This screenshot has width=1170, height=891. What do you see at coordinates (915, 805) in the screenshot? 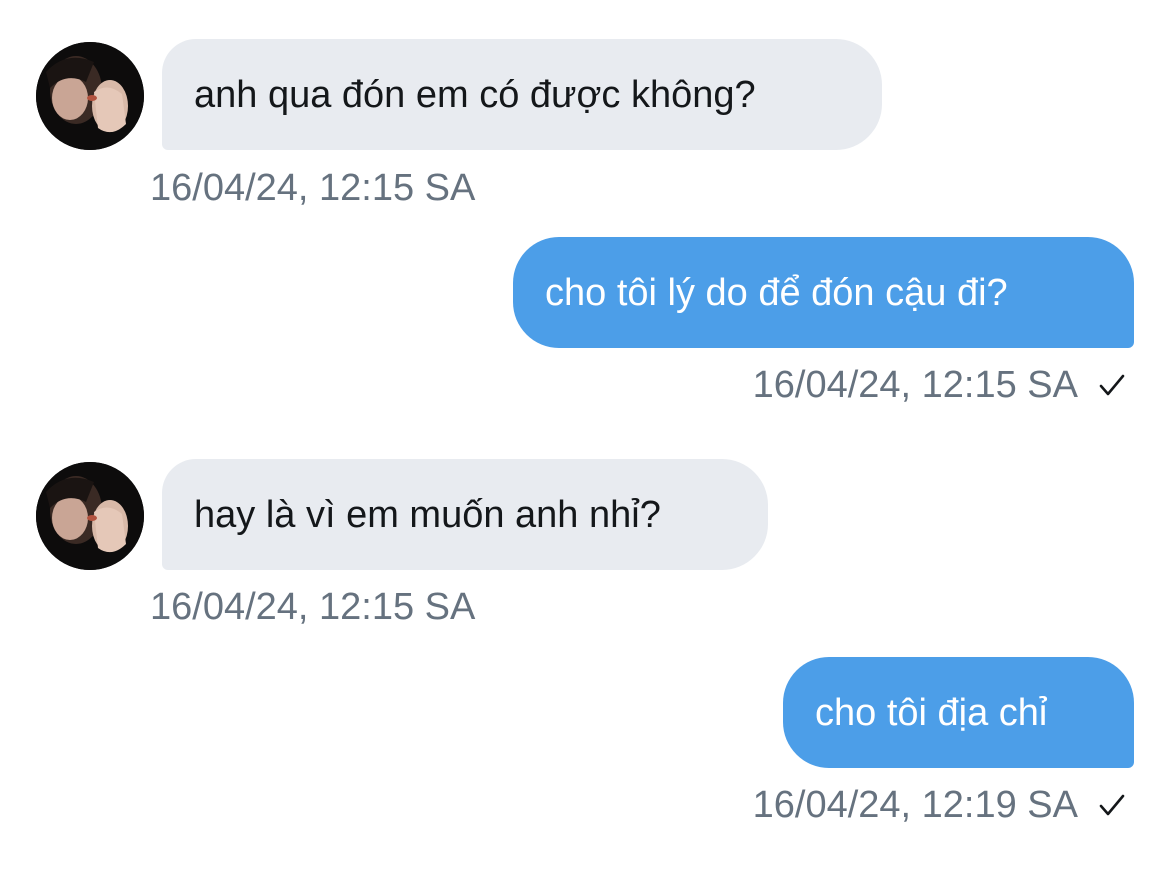
I see `message-timestamp: 16/04/24, 12:19 SA` at bounding box center [915, 805].